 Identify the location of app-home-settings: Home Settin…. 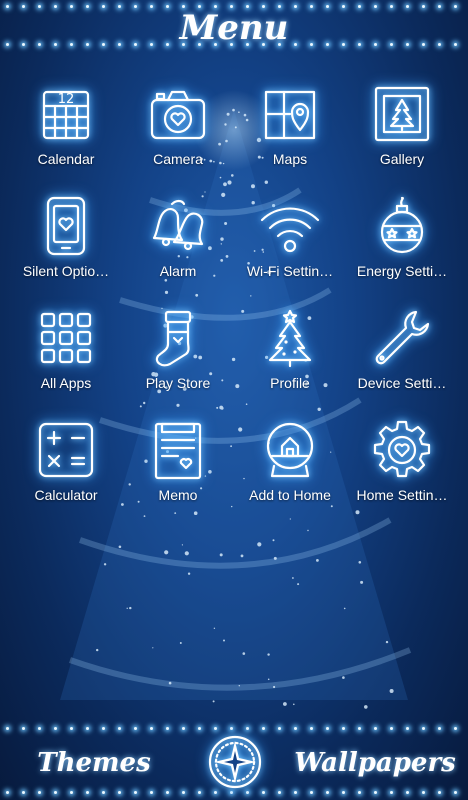
(402, 472).